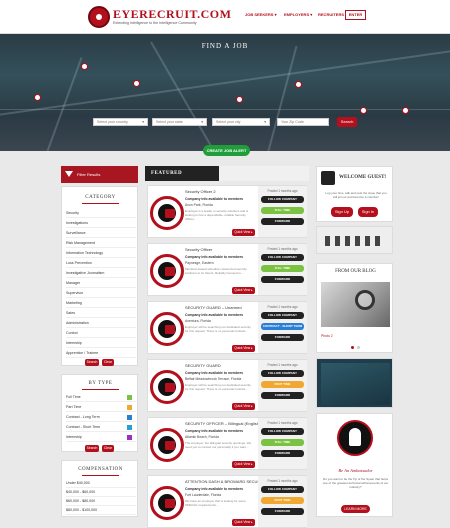  What do you see at coordinates (203, 365) in the screenshot?
I see `job-title: SECURITY GUARD` at bounding box center [203, 365].